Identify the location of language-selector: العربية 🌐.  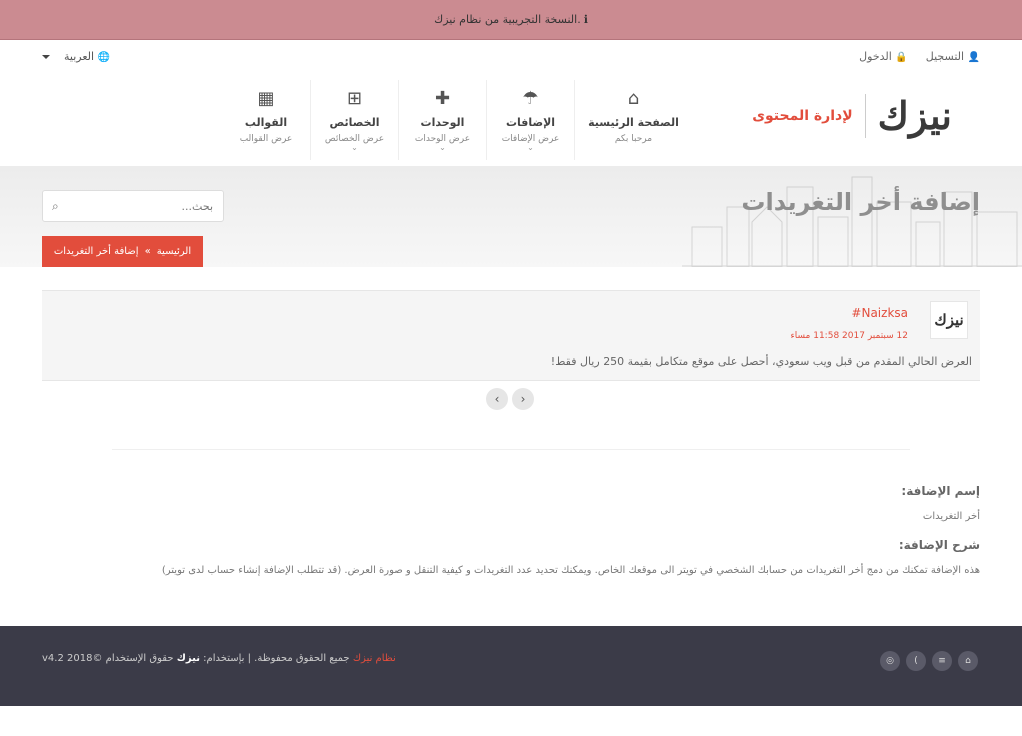
(76, 56).